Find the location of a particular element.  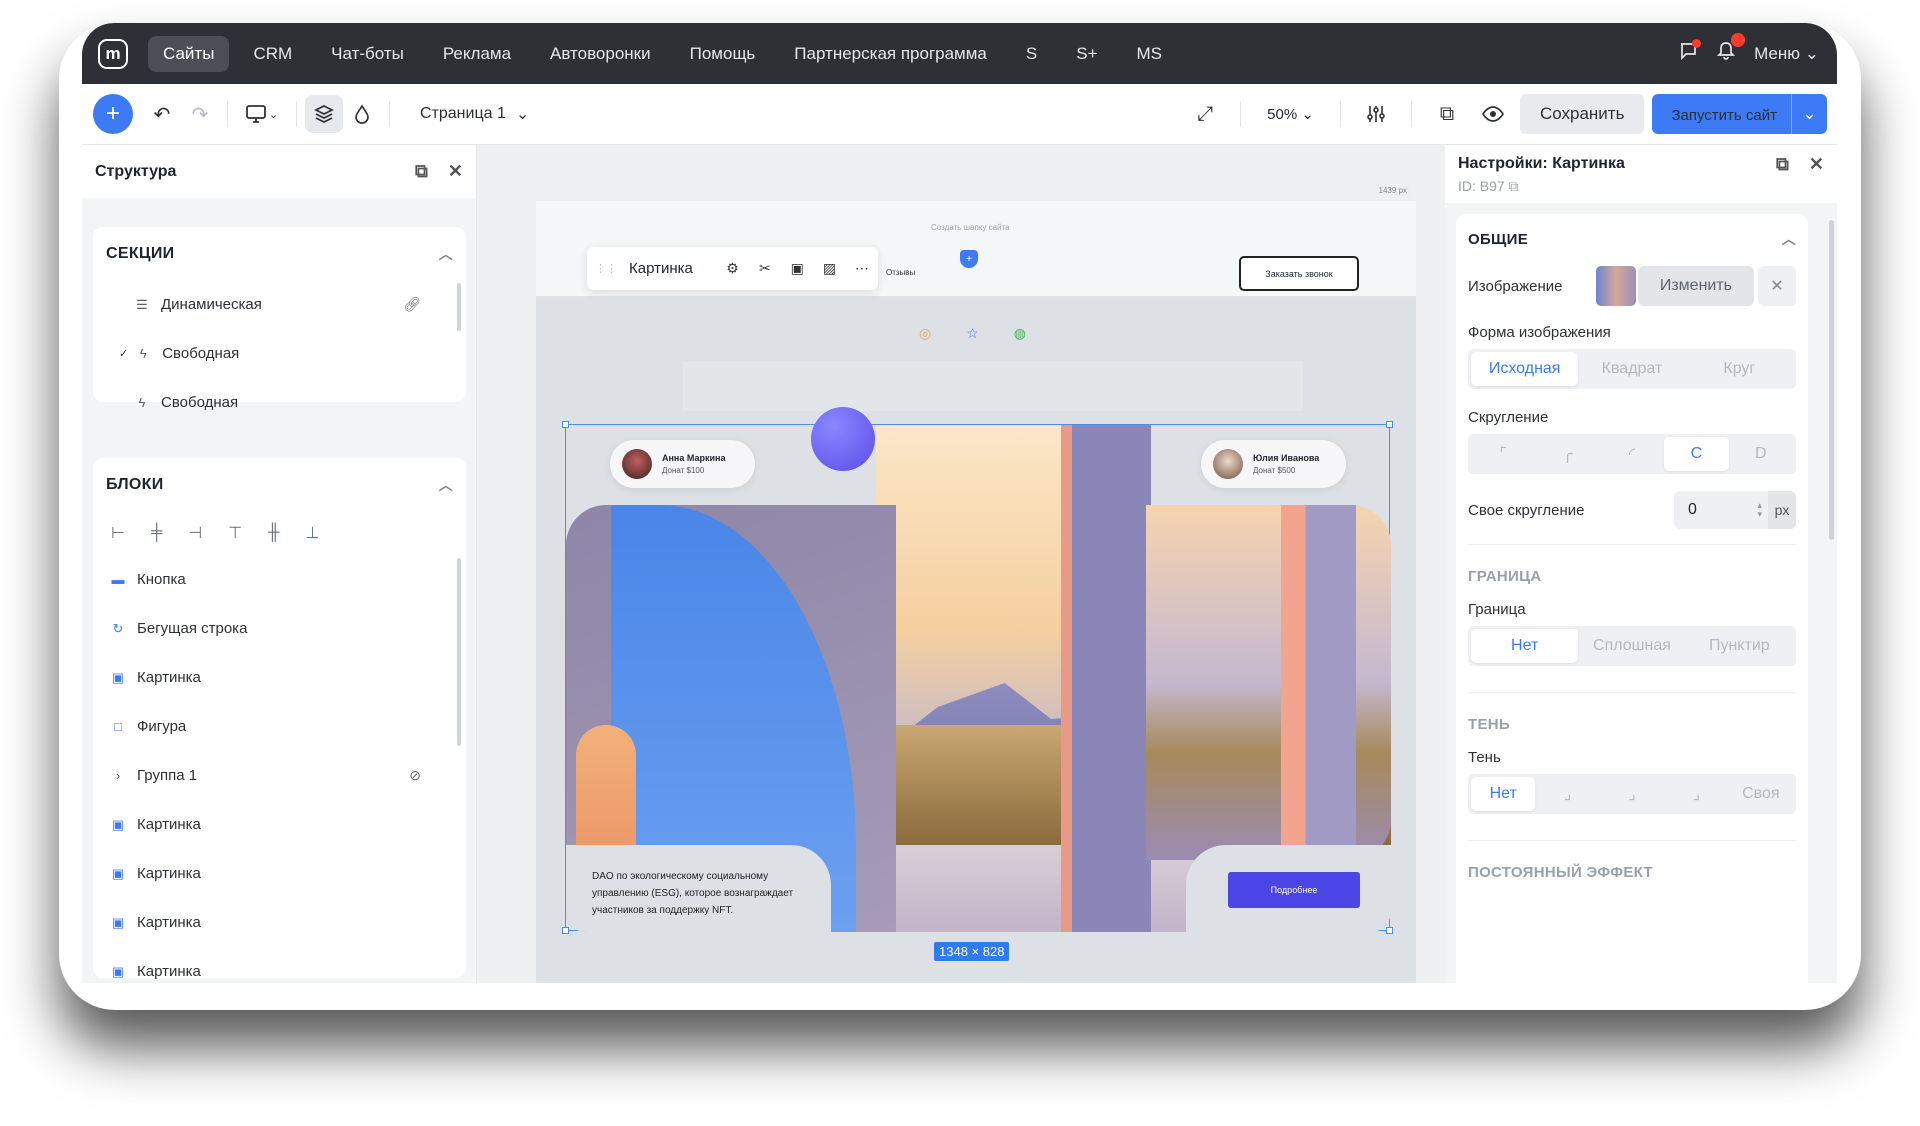

adjustments-icon is located at coordinates (1376, 114).